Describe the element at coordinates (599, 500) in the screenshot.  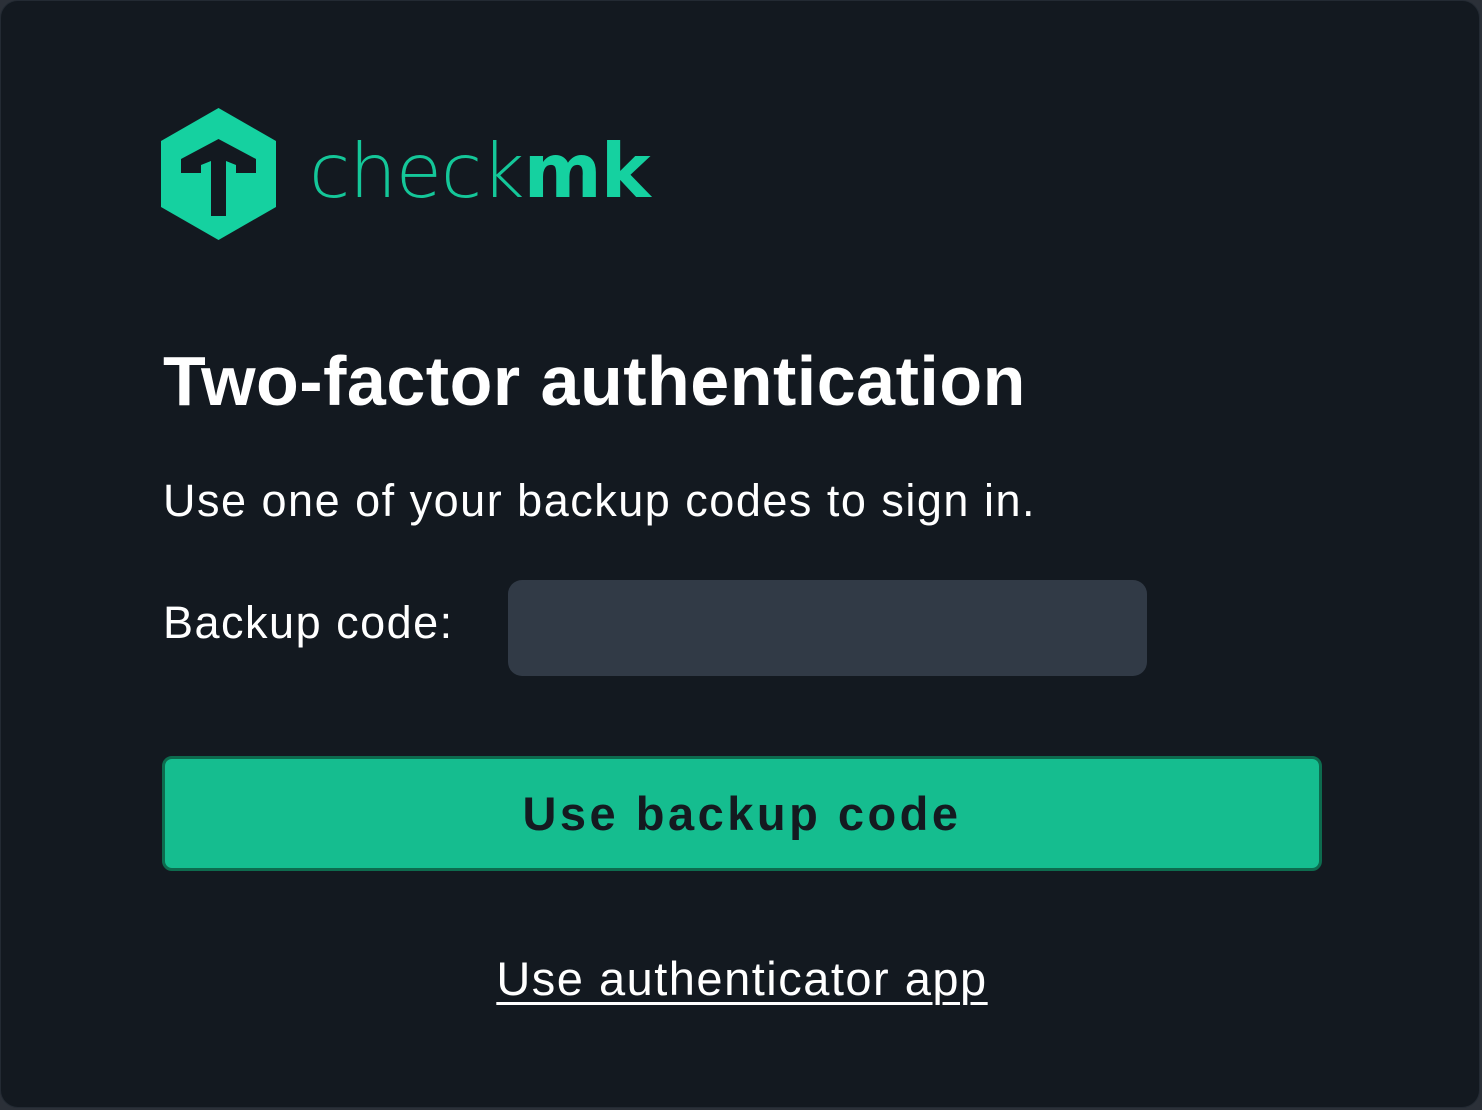
I see `page-subtitle: Use one of your backup codes to sign in.` at that location.